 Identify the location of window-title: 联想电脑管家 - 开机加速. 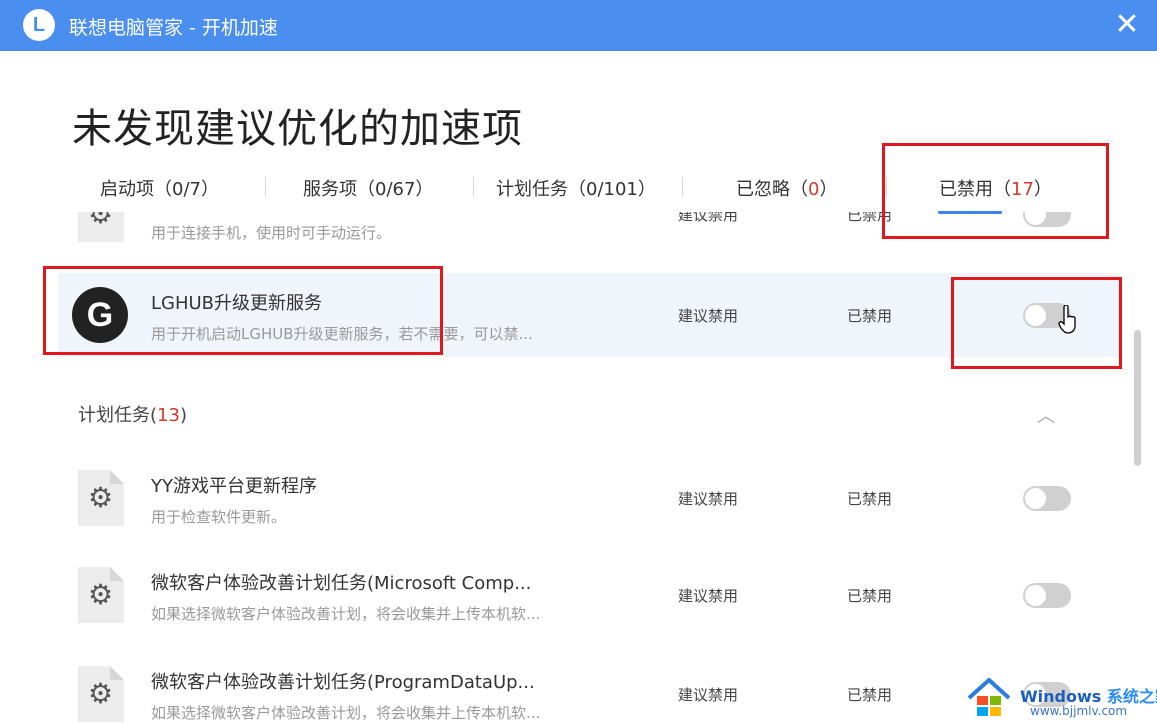
(173, 28).